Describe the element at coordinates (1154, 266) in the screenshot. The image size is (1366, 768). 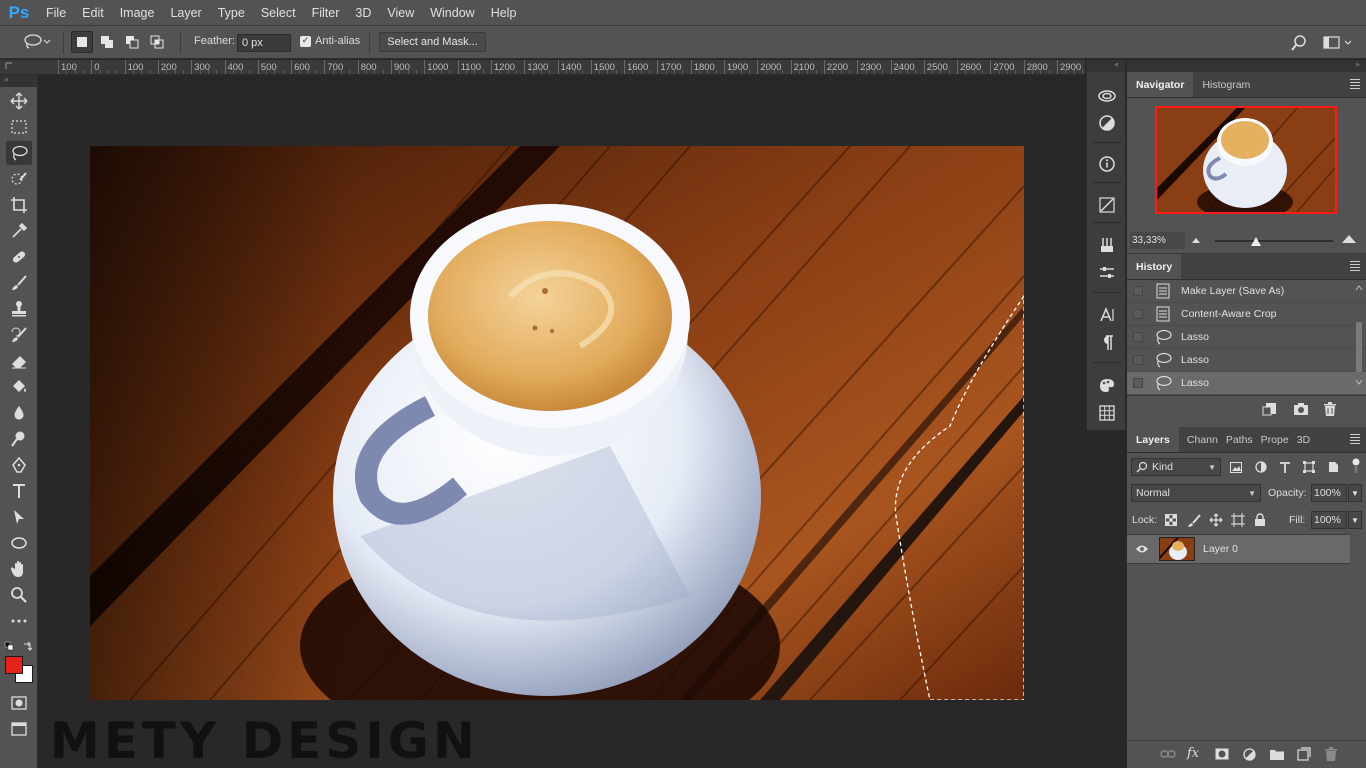
I see `tab-history: History` at that location.